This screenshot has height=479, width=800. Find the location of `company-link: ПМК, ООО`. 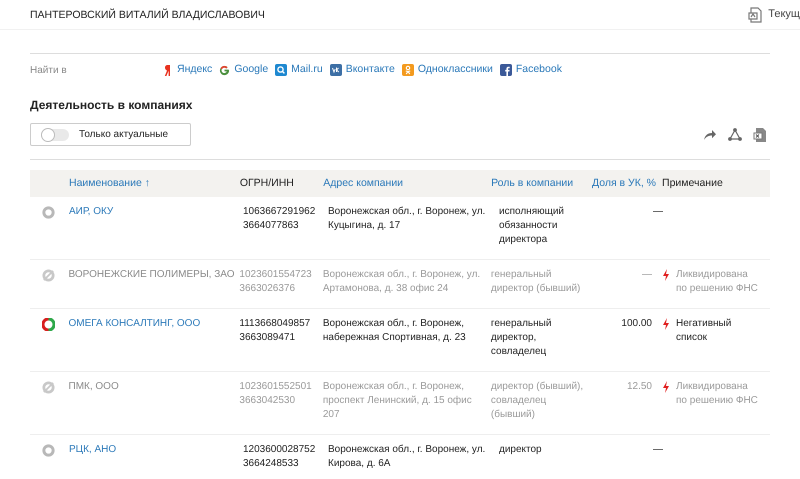

company-link: ПМК, ООО is located at coordinates (154, 387).